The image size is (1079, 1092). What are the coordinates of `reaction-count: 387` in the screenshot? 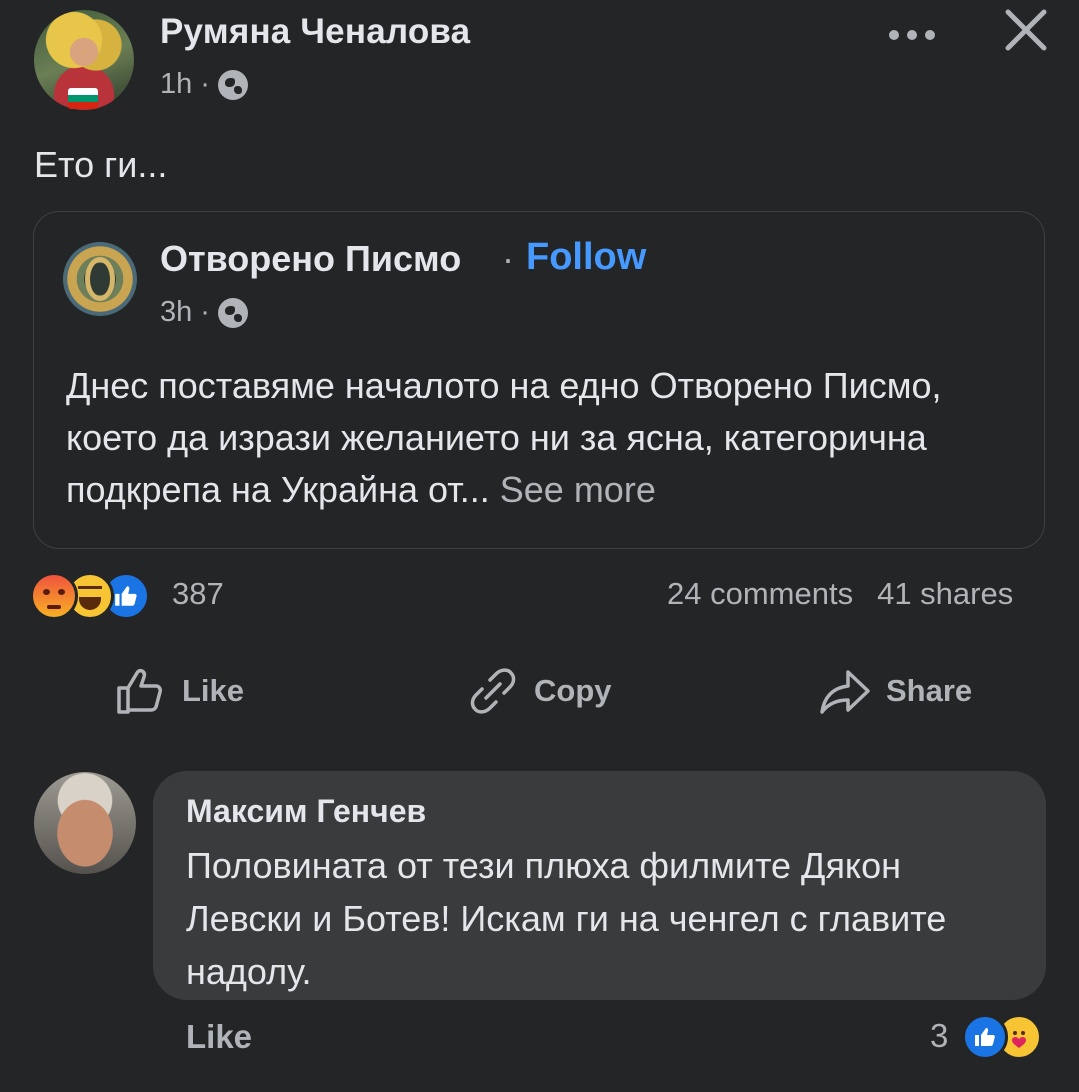 It's located at (198, 594).